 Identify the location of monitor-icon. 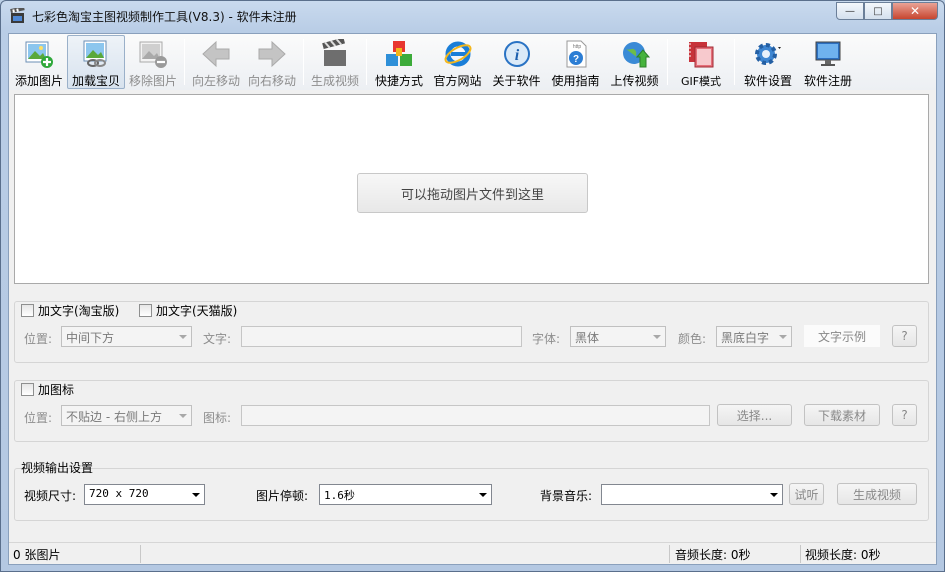
(828, 53).